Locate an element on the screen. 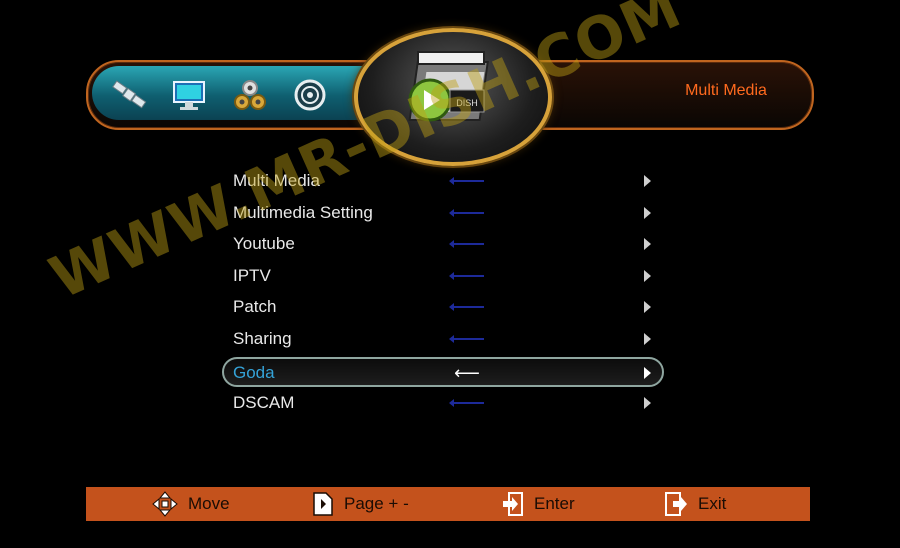  satellite-icon is located at coordinates (130, 95).